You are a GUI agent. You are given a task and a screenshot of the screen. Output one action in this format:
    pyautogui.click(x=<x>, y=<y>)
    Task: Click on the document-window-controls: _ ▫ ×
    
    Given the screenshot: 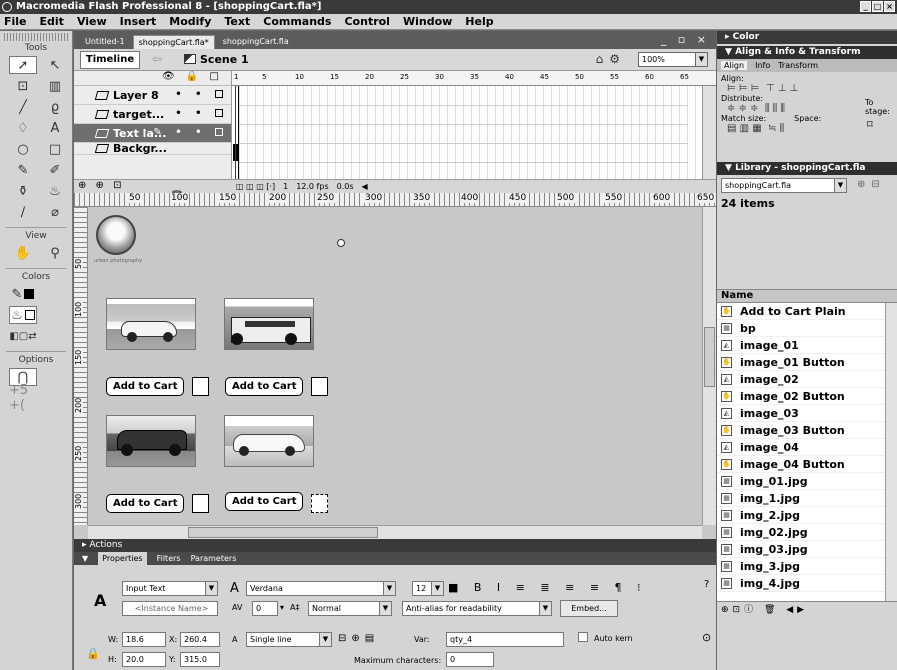 What is the action you would take?
    pyautogui.click(x=685, y=39)
    